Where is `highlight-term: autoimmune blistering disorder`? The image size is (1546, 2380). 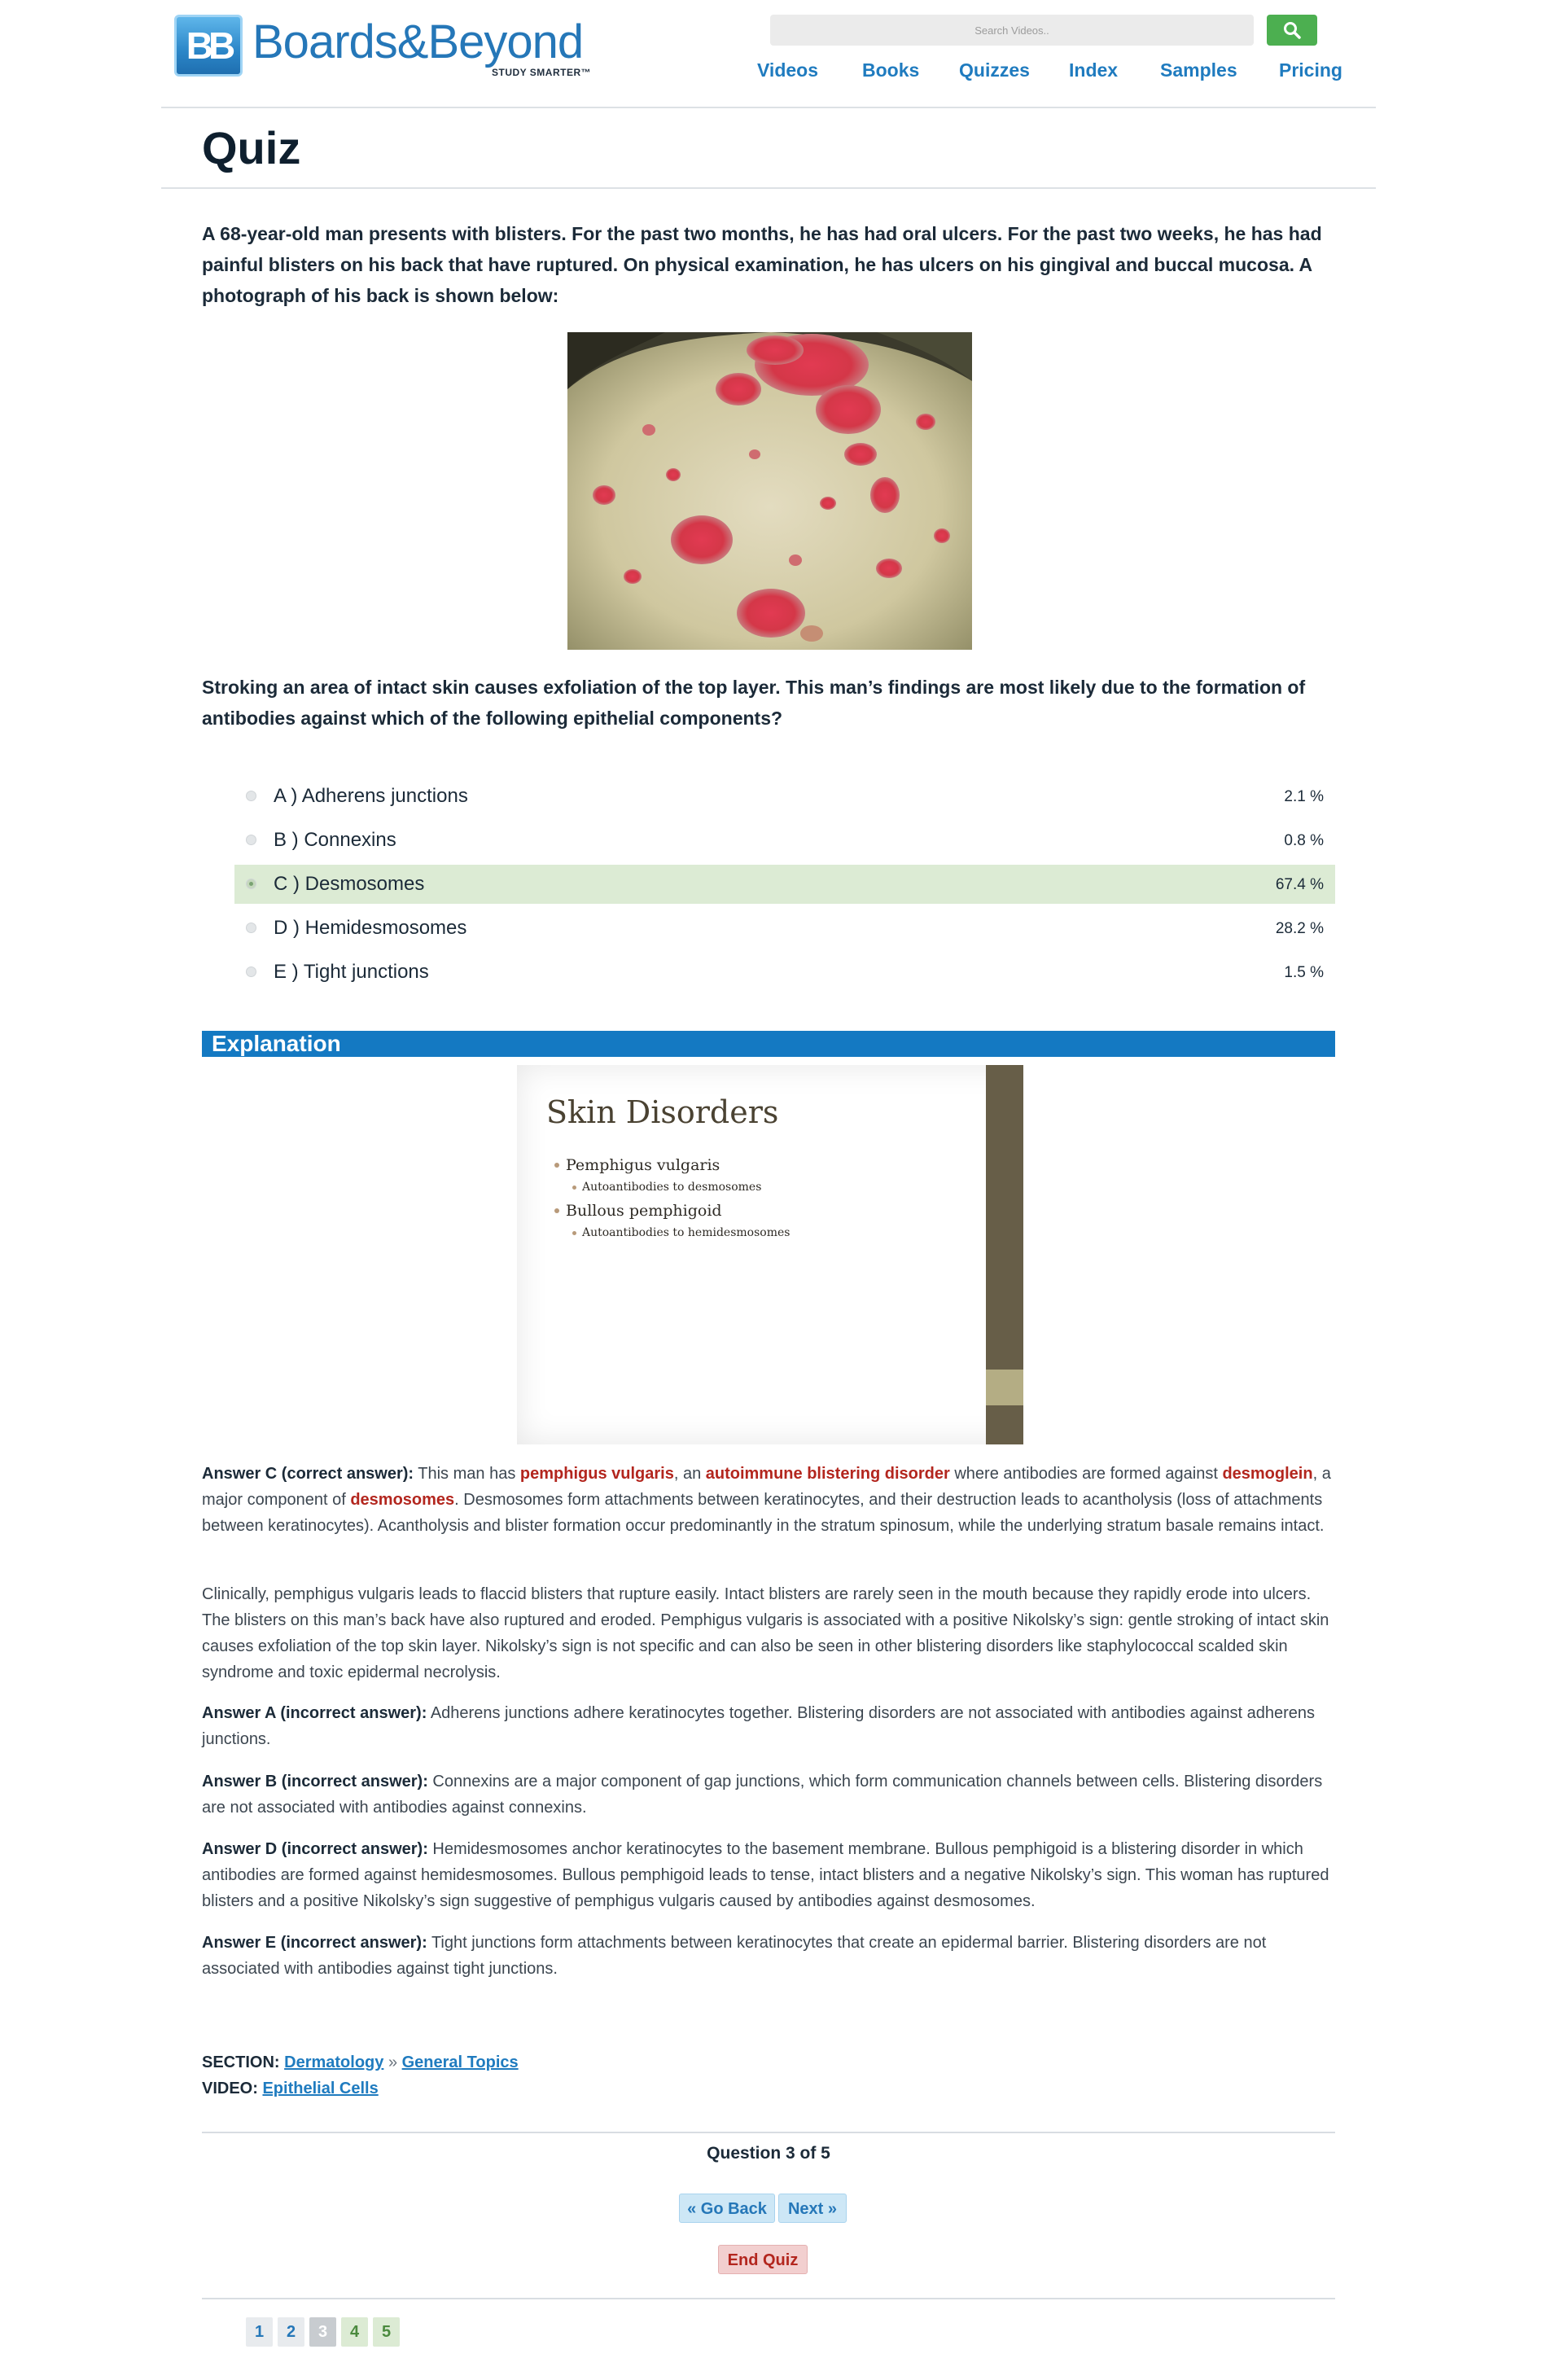 highlight-term: autoimmune blistering disorder is located at coordinates (827, 1474).